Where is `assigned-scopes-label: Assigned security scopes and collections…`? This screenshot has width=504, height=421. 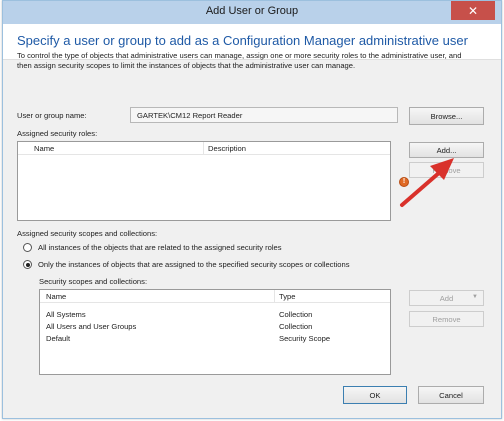 assigned-scopes-label: Assigned security scopes and collections… is located at coordinates (87, 233).